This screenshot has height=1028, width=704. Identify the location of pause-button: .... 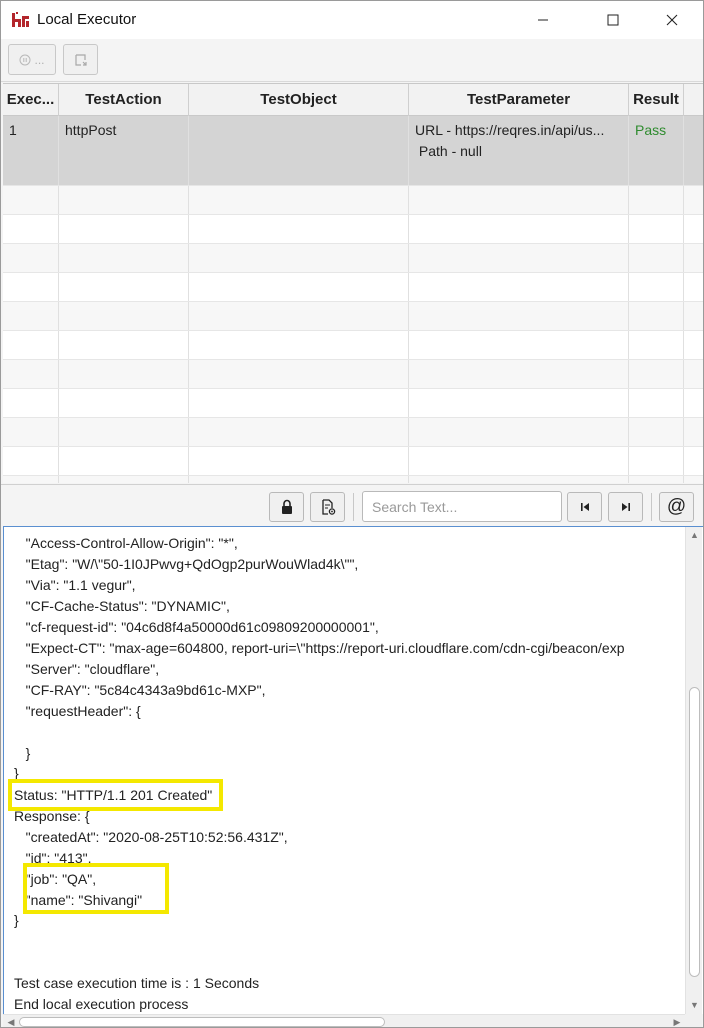
(32, 59).